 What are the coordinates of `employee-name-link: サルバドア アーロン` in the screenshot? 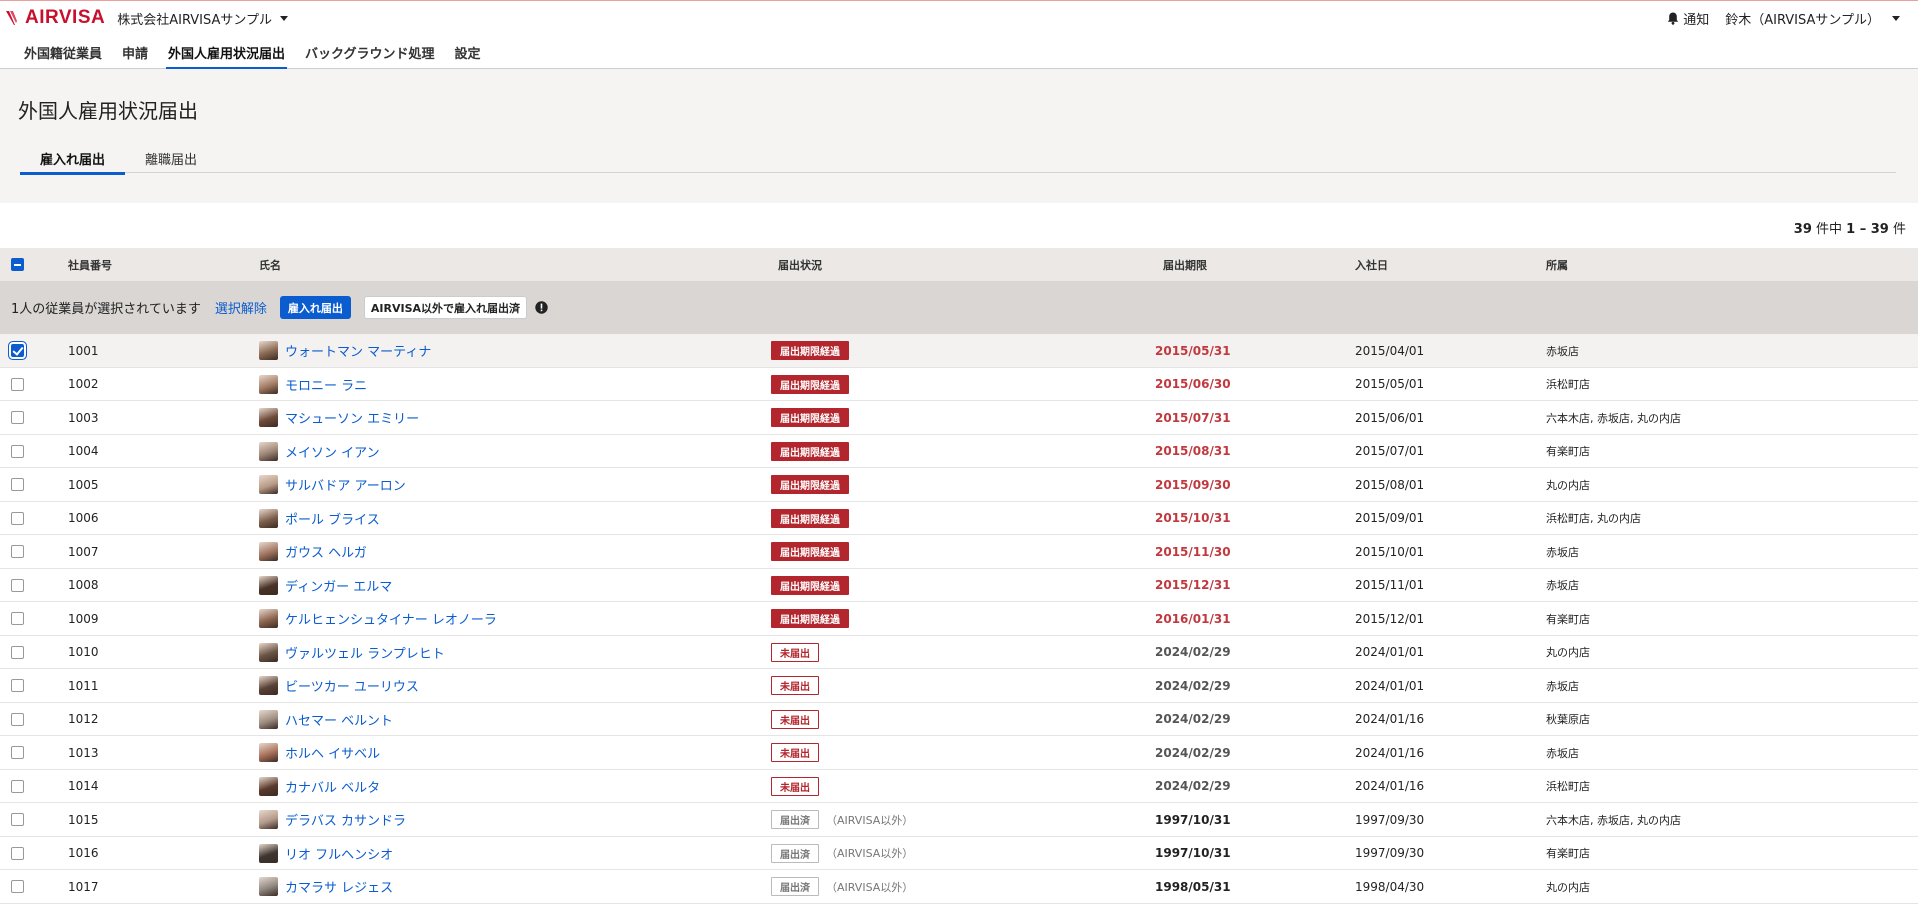 It's located at (345, 484).